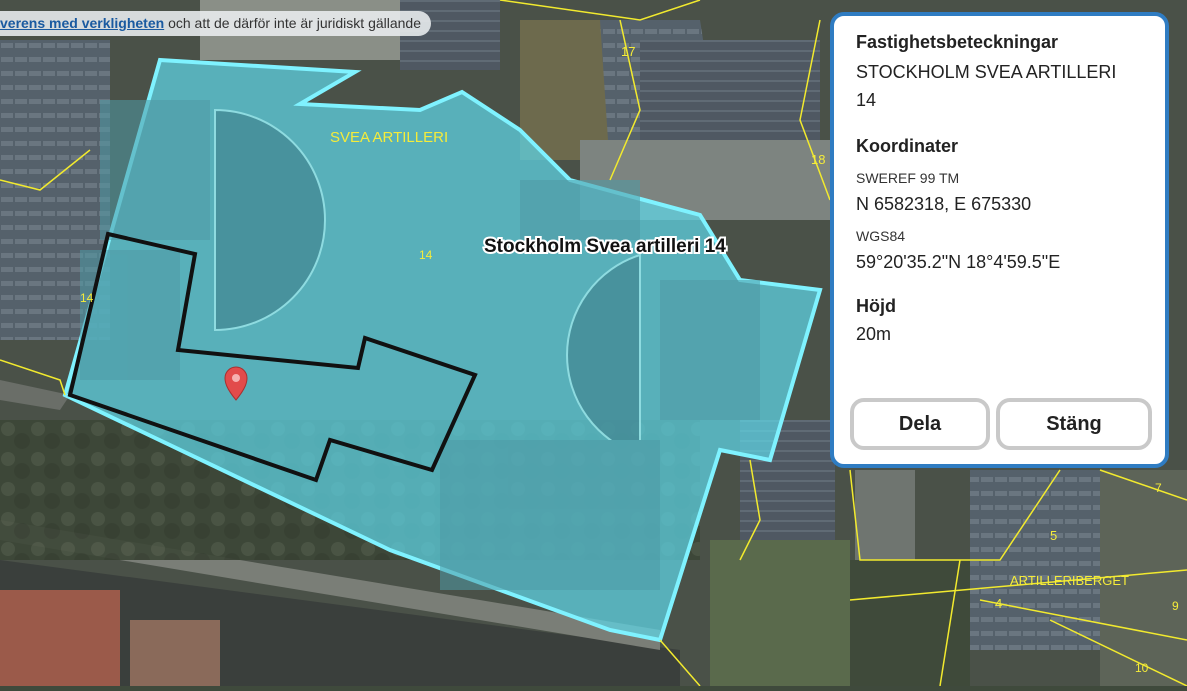 This screenshot has height=691, width=1187. Describe the element at coordinates (881, 236) in the screenshot. I see `wgs84-label: WGS84` at that location.